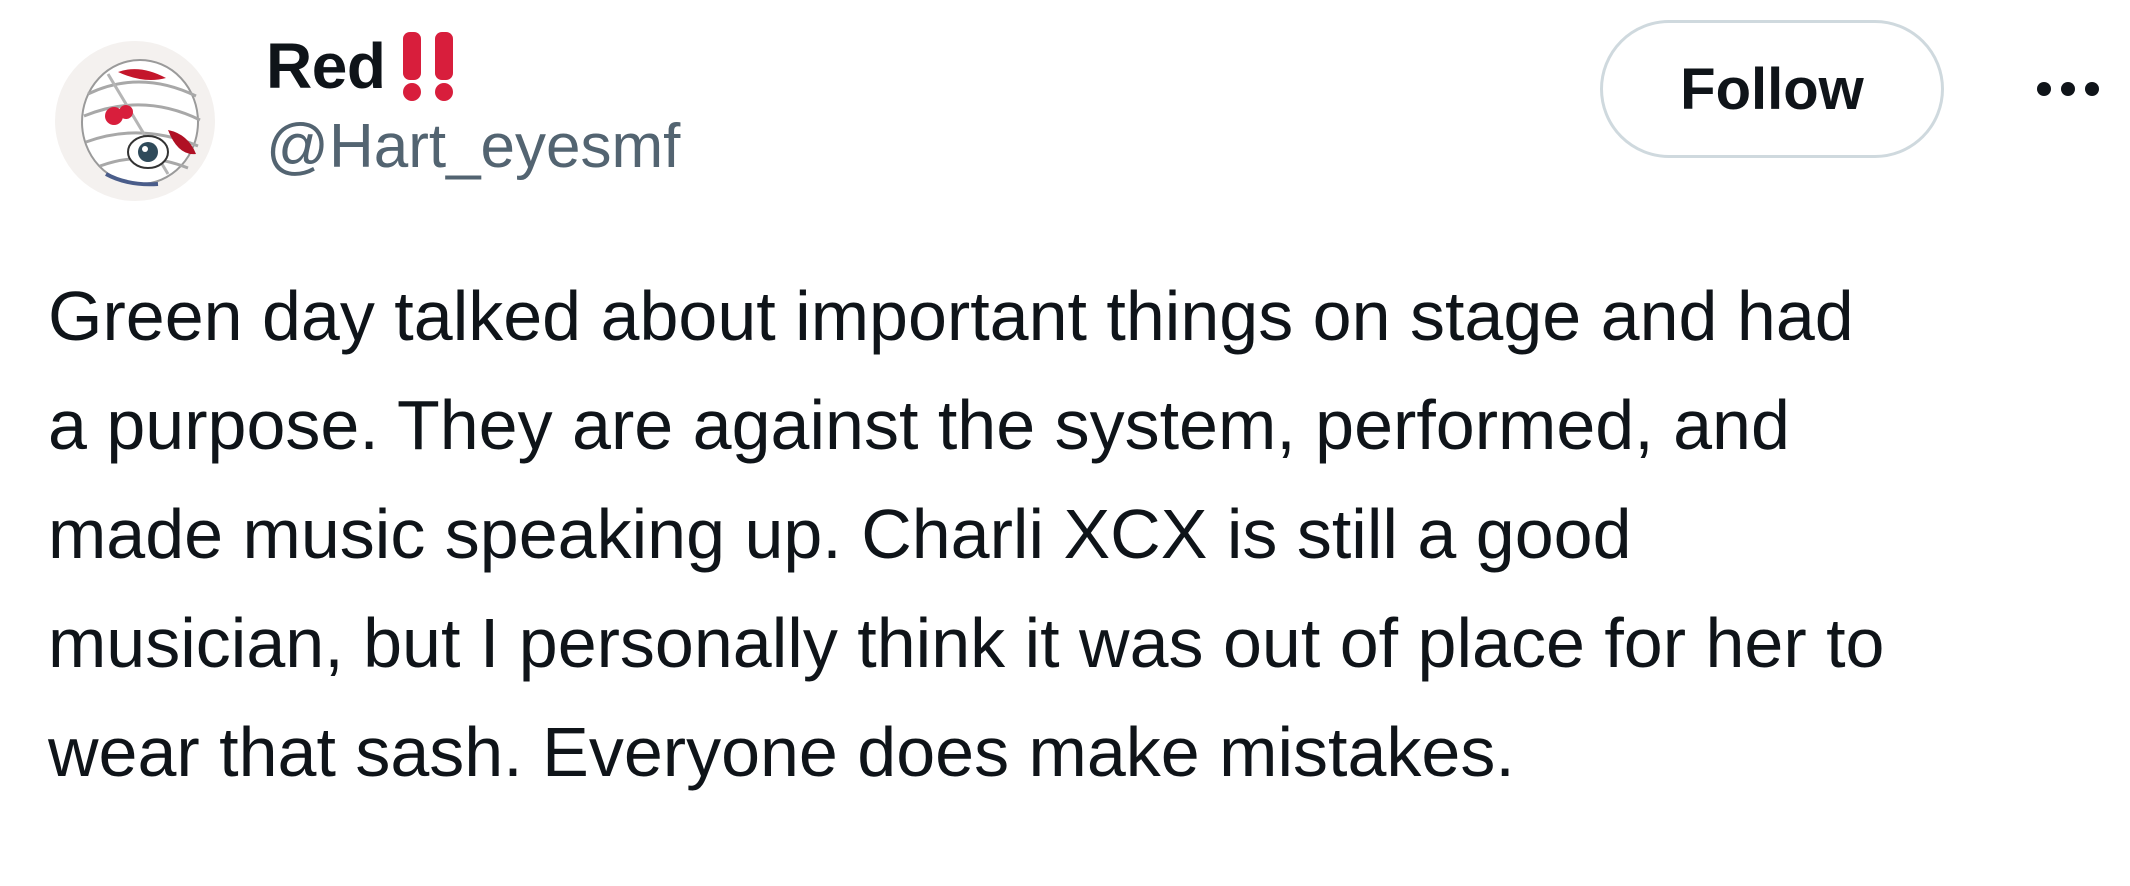 This screenshot has height=886, width=2130. What do you see at coordinates (429, 66) in the screenshot?
I see `double-exclamation-emoji-icon` at bounding box center [429, 66].